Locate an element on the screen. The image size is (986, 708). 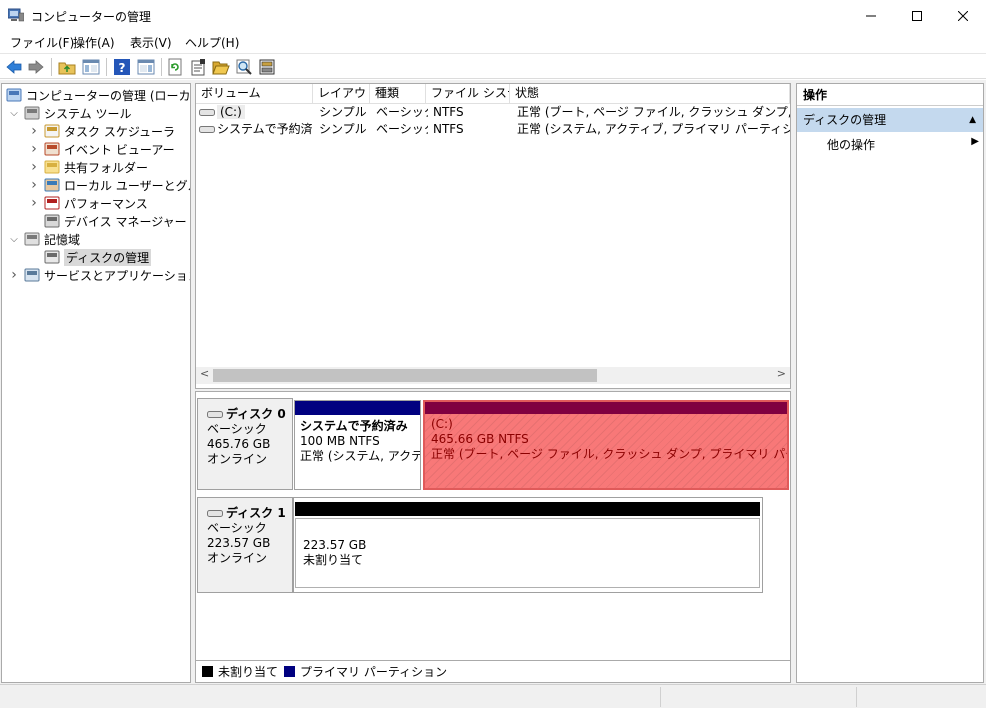
layout-cell: シンプル is located at coordinates (343, 129).